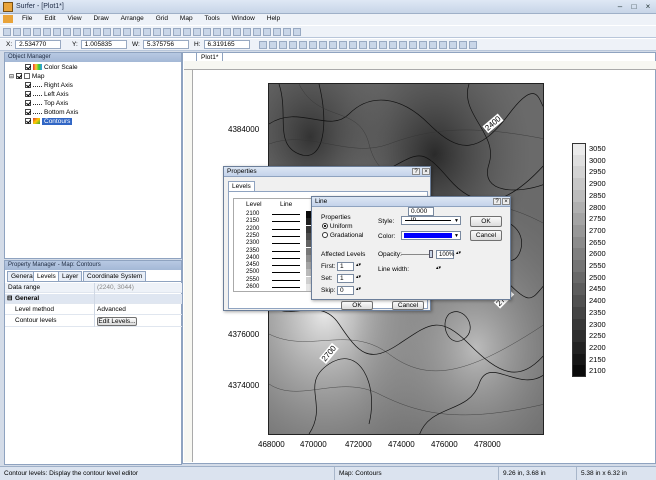  Describe the element at coordinates (277, 32) in the screenshot. I see `arrow-icon` at that location.